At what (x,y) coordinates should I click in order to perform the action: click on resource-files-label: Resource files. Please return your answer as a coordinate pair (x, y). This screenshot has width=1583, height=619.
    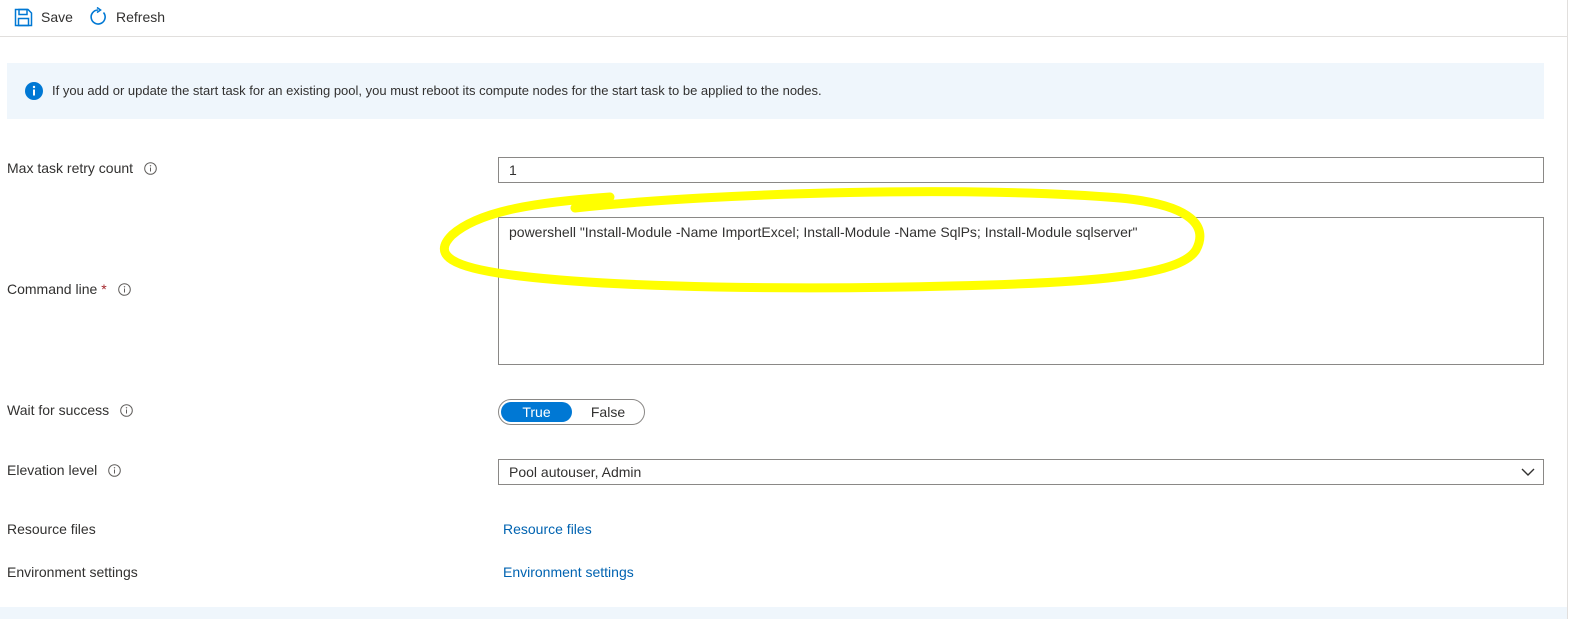
    Looking at the image, I should click on (51, 529).